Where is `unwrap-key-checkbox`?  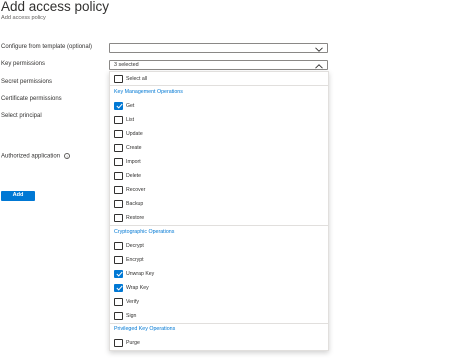
unwrap-key-checkbox is located at coordinates (118, 273).